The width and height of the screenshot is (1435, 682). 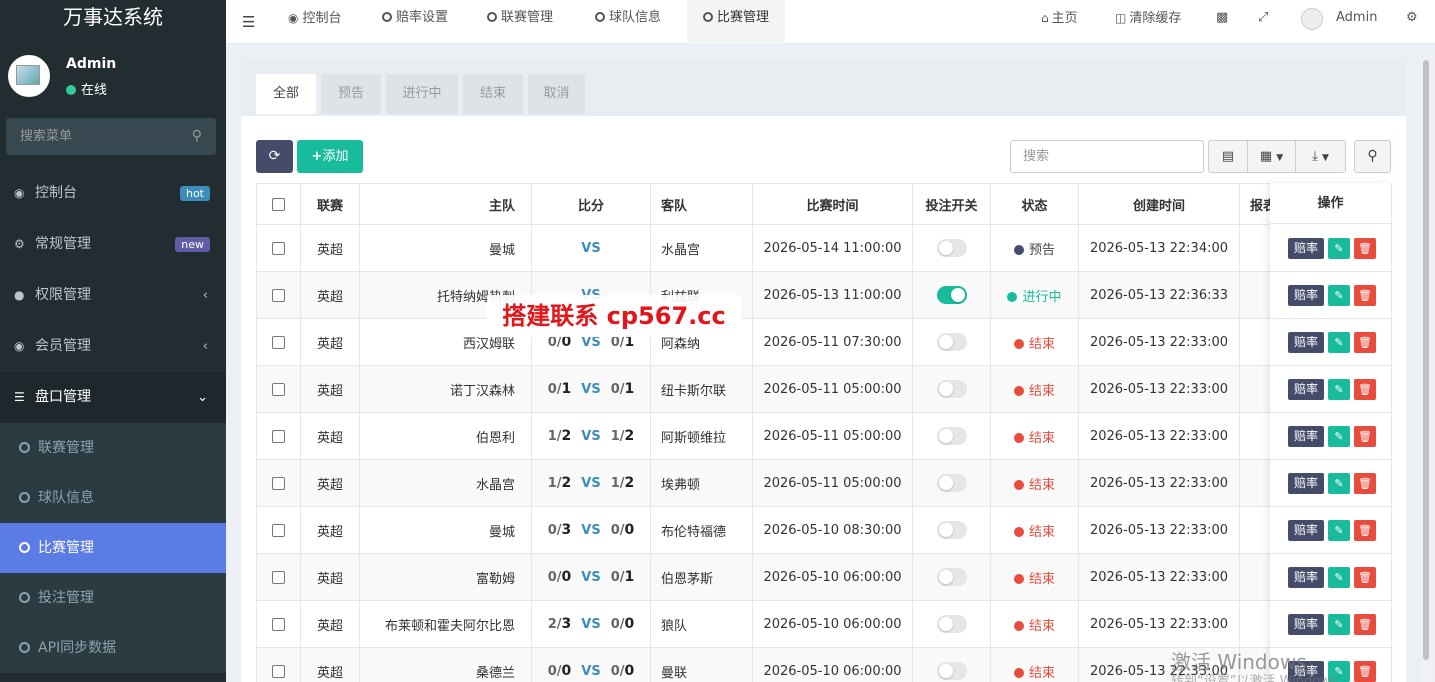 What do you see at coordinates (286, 94) in the screenshot?
I see `filter-tab-all: 全部` at bounding box center [286, 94].